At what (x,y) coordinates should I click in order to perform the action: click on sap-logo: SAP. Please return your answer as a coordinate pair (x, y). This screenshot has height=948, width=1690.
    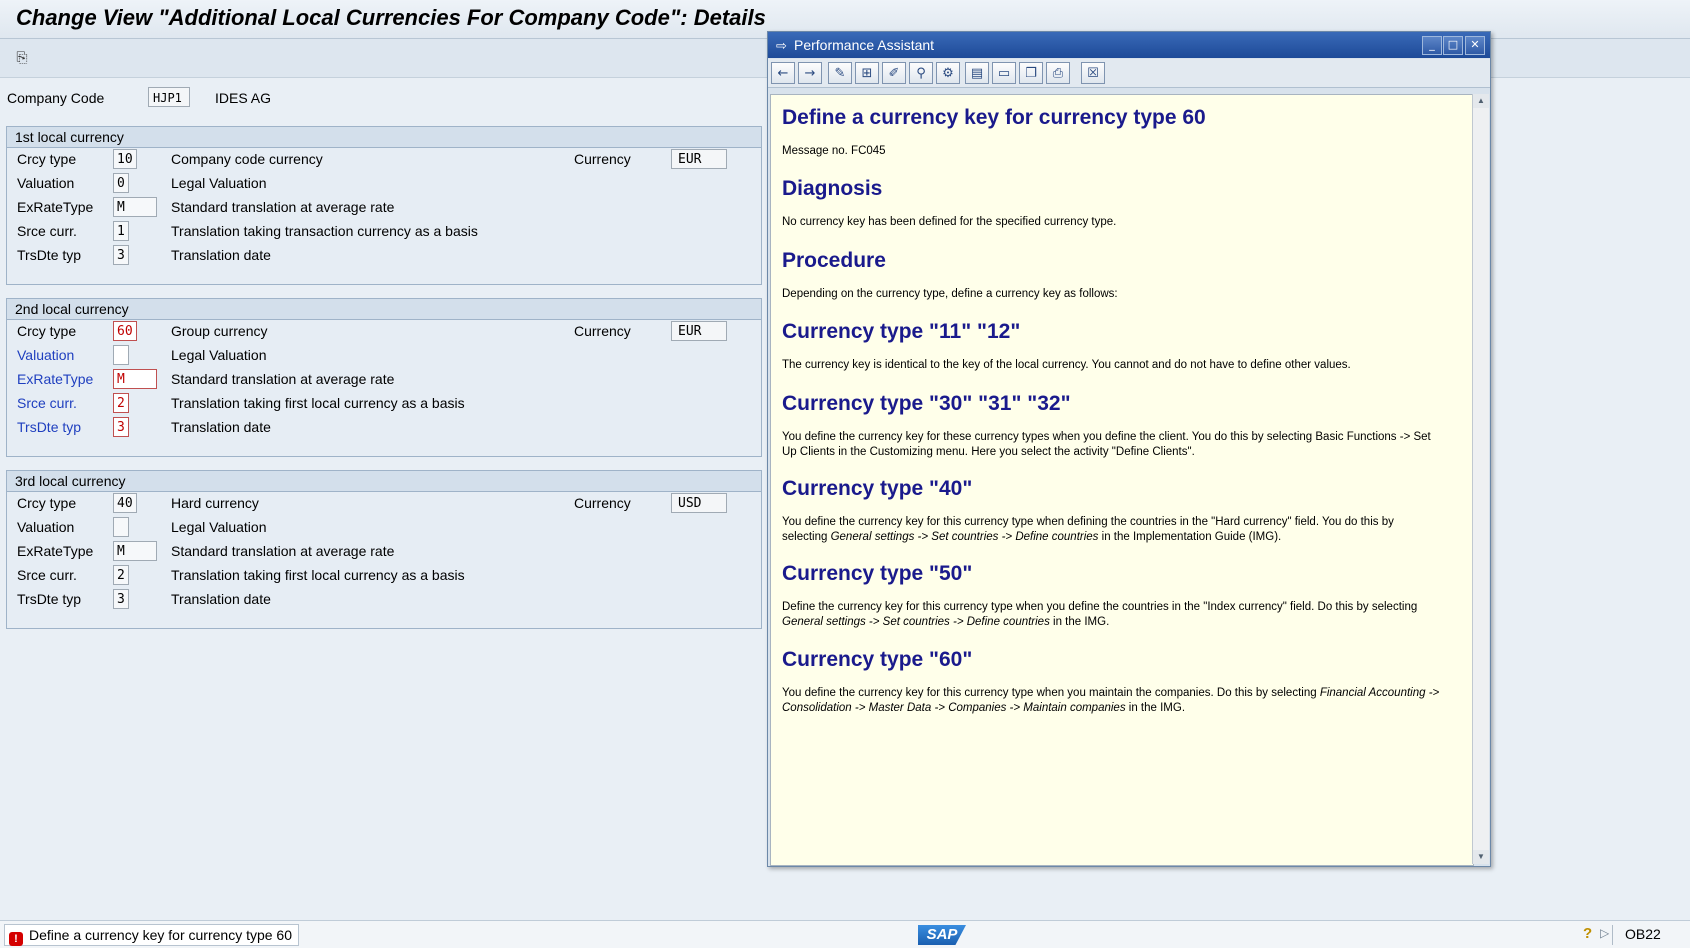
    Looking at the image, I should click on (942, 935).